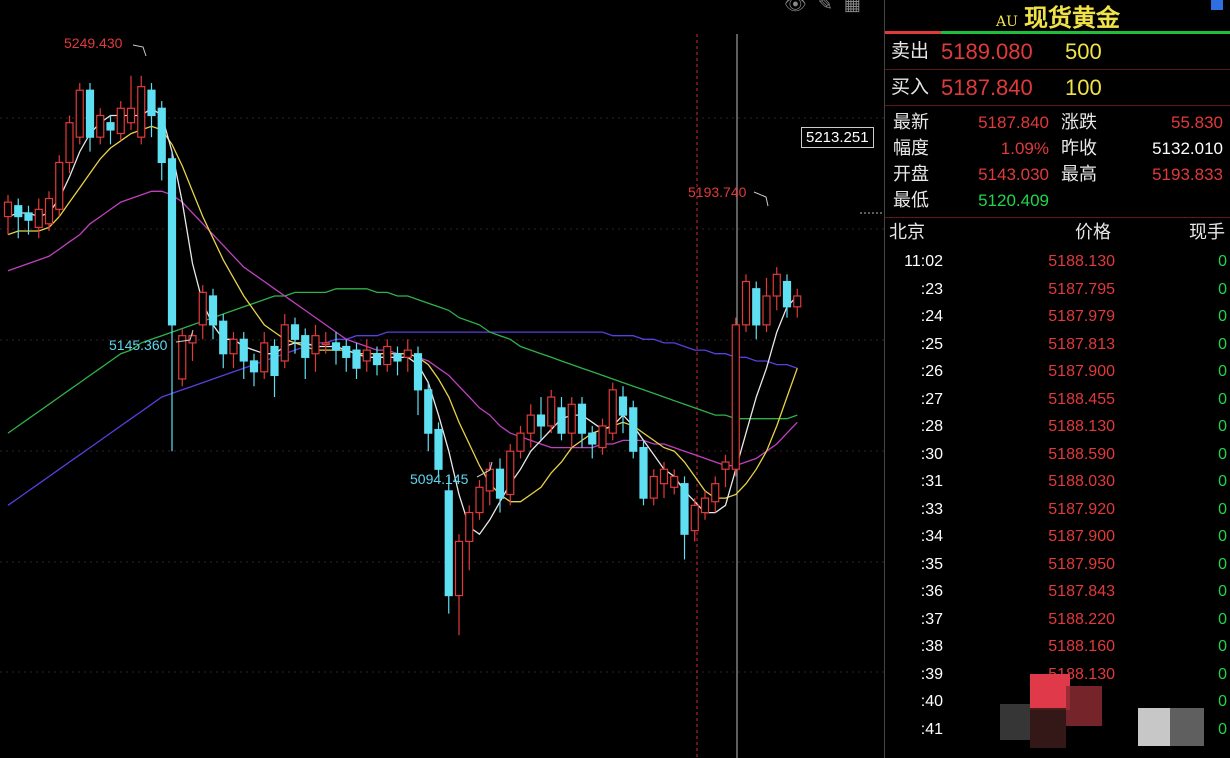  I want to click on stat-row-open: 开盘 5143.030 最高 5193.833, so click(1057, 175).